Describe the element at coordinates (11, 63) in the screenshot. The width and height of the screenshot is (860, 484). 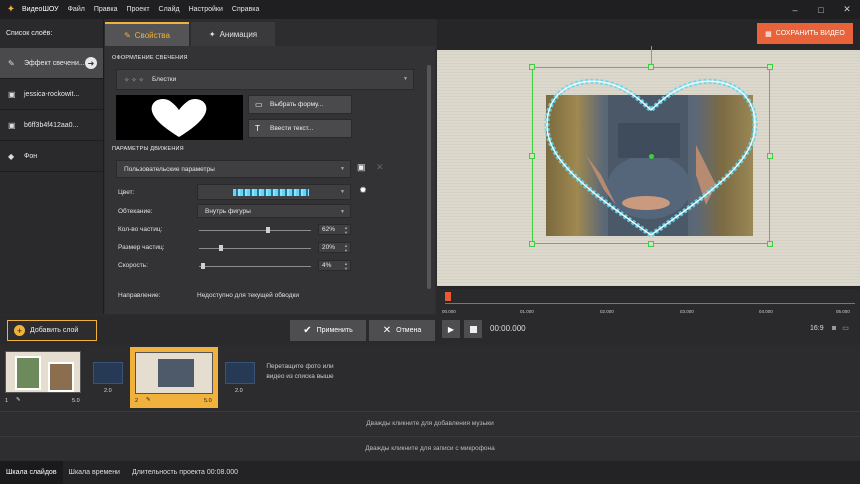
I see `wand-icon: ✎` at that location.